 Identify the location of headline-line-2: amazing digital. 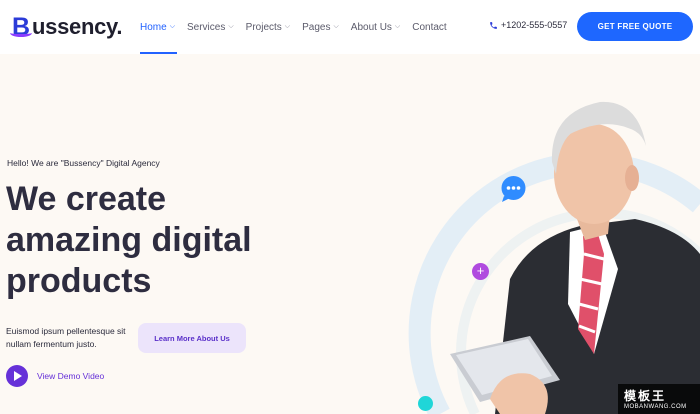
(129, 240).